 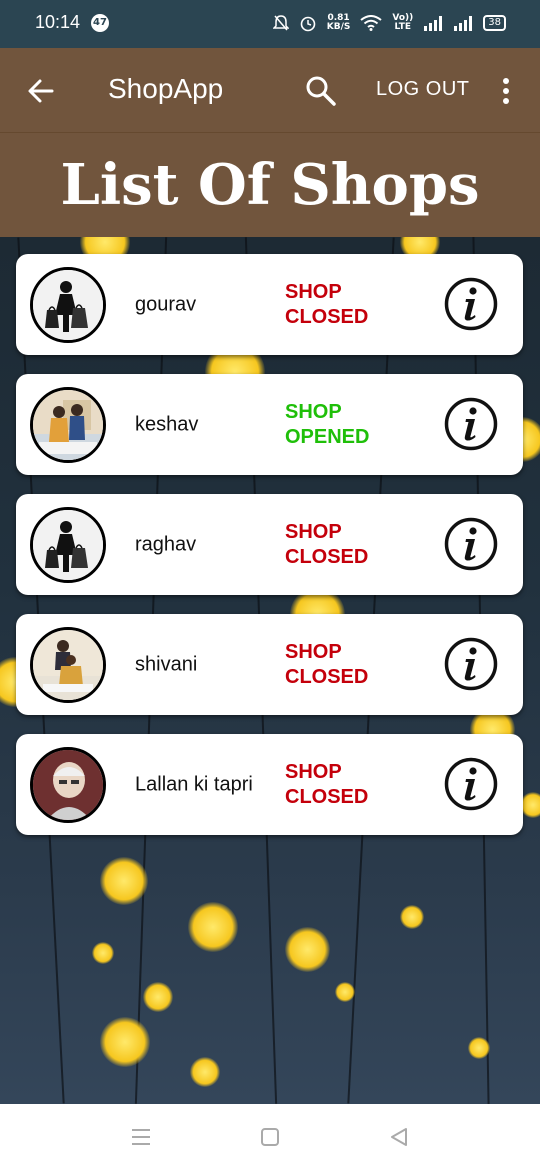 I want to click on volte-label-bottom: LTE, so click(x=403, y=27).